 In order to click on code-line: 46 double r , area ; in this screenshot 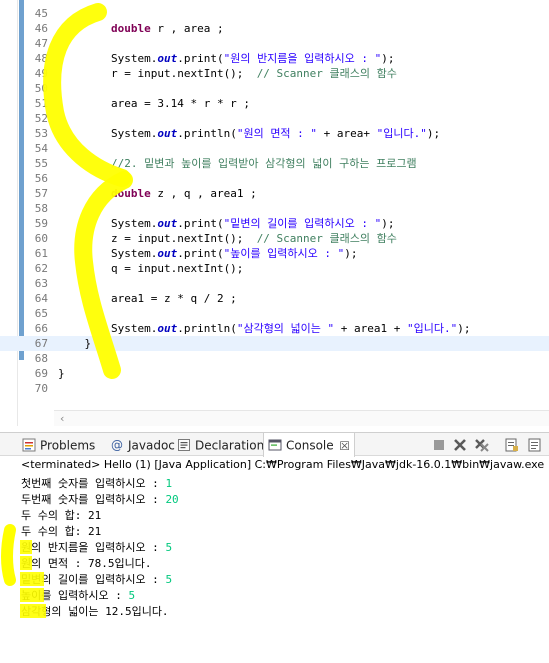, I will do `click(274, 28)`.